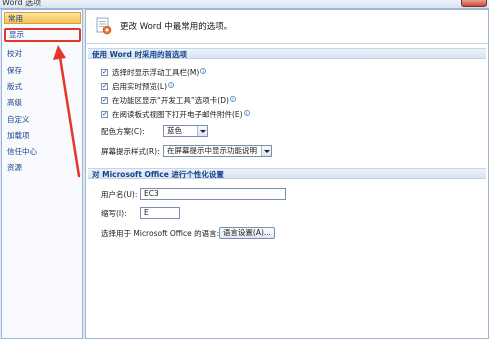  I want to click on initials-label: 缩写(I):, so click(114, 213).